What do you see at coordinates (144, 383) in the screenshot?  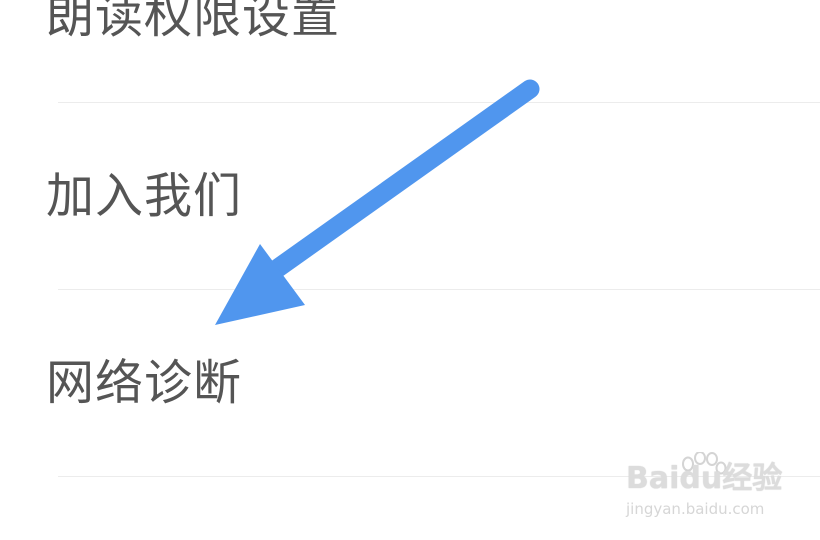 I see `menu-item-label: 网络诊断` at bounding box center [144, 383].